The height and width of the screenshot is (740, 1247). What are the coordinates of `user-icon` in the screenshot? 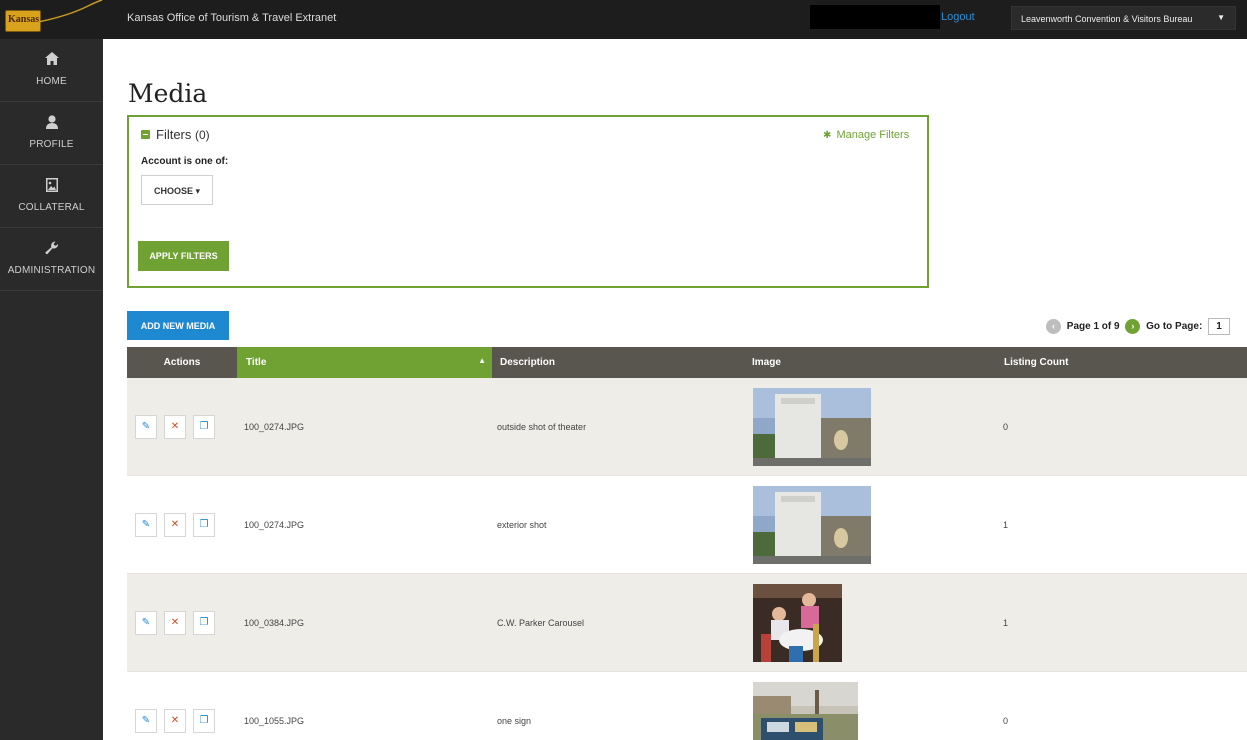 It's located at (51, 124).